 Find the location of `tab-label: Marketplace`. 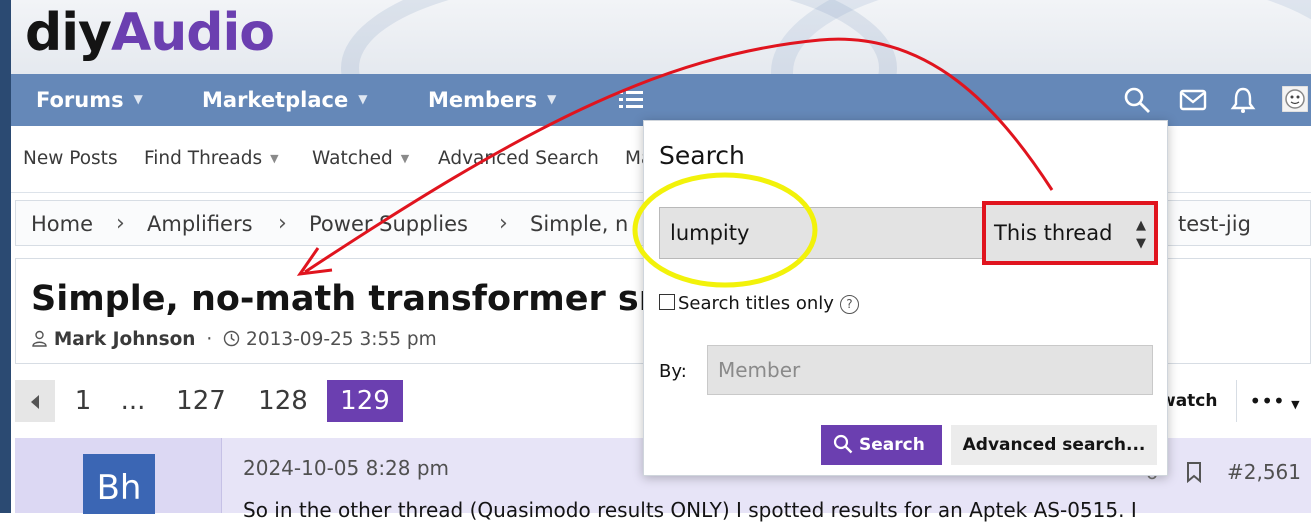

tab-label: Marketplace is located at coordinates (275, 100).